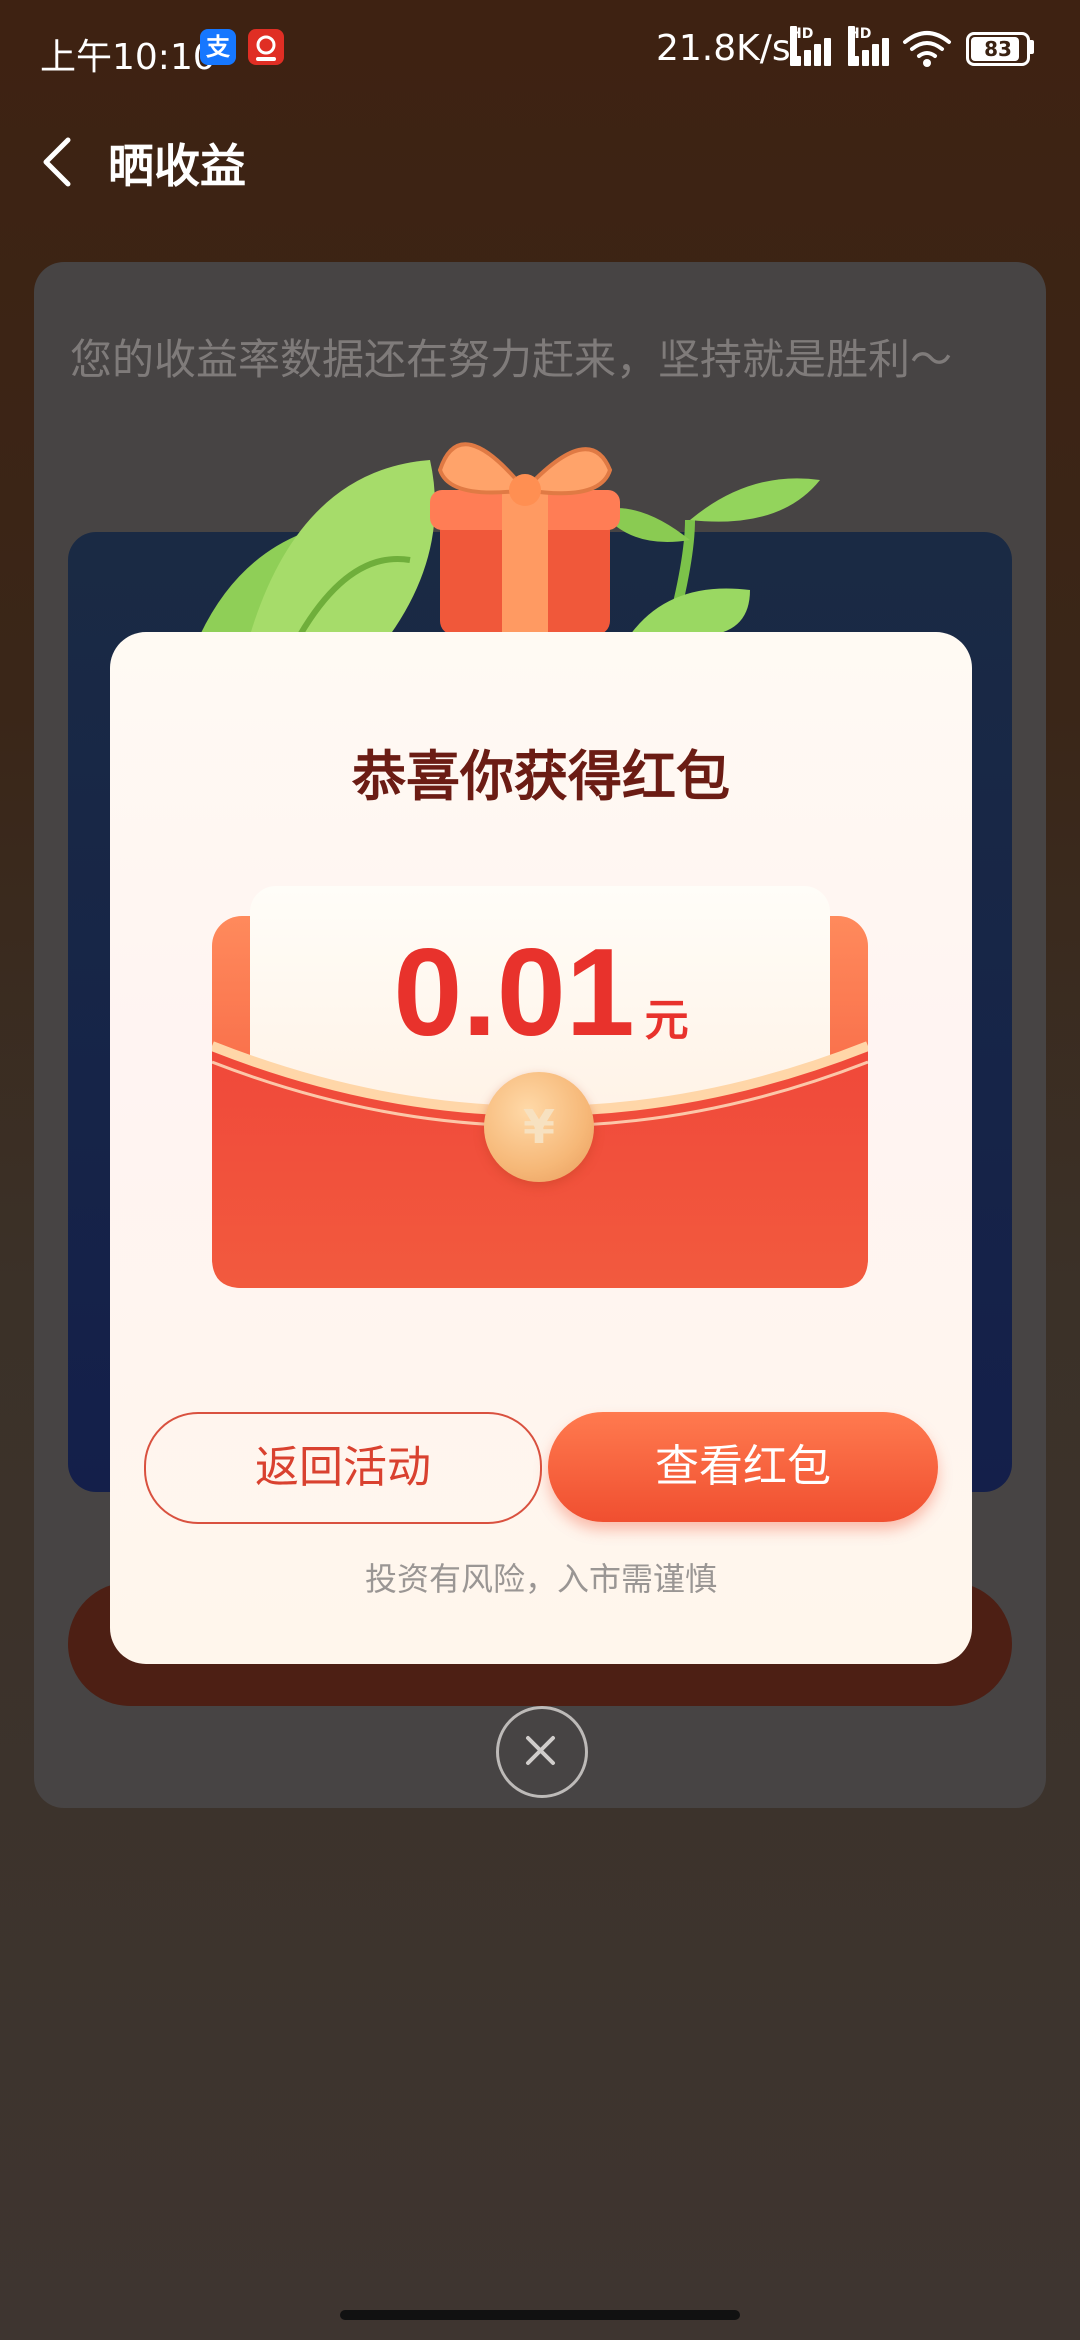 This screenshot has width=1080, height=2340. Describe the element at coordinates (927, 51) in the screenshot. I see `wifi-icon` at that location.